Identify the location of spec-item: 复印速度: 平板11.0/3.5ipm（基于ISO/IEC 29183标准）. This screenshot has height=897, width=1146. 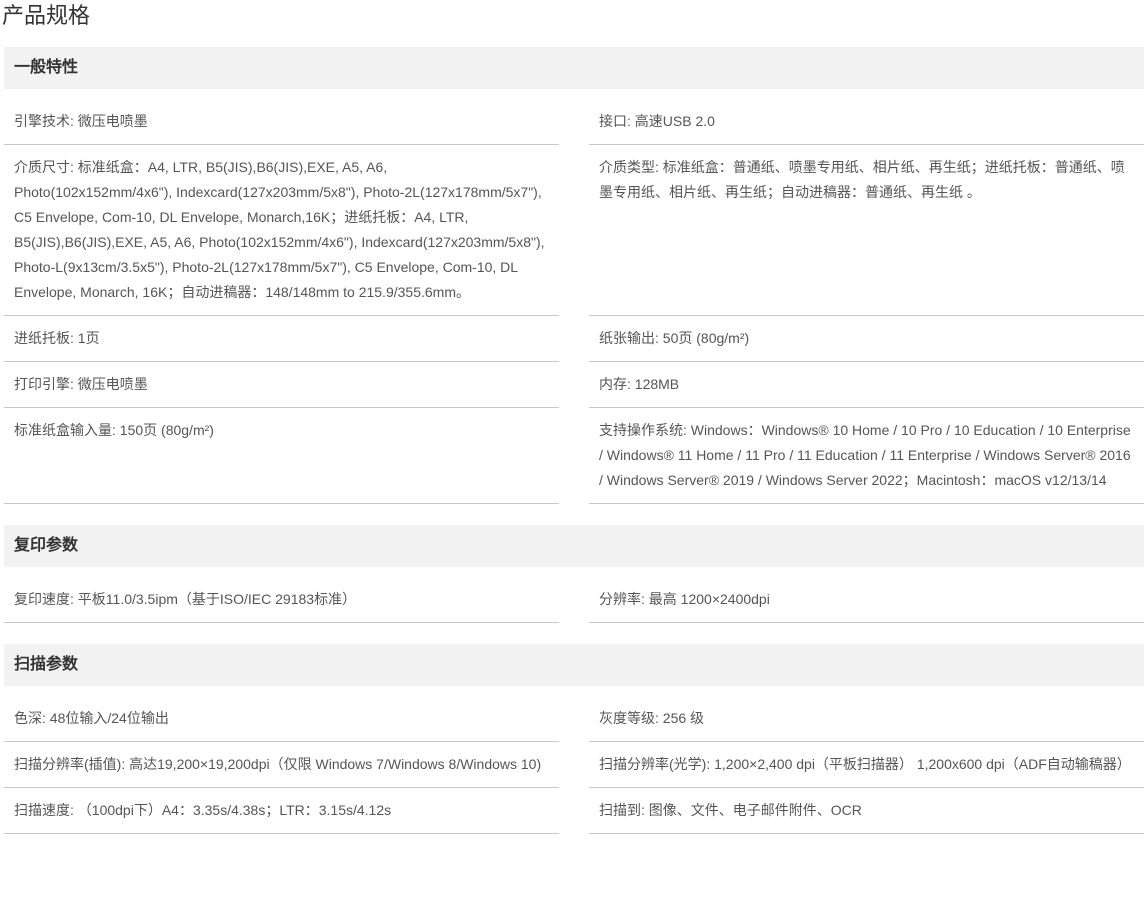
(281, 595).